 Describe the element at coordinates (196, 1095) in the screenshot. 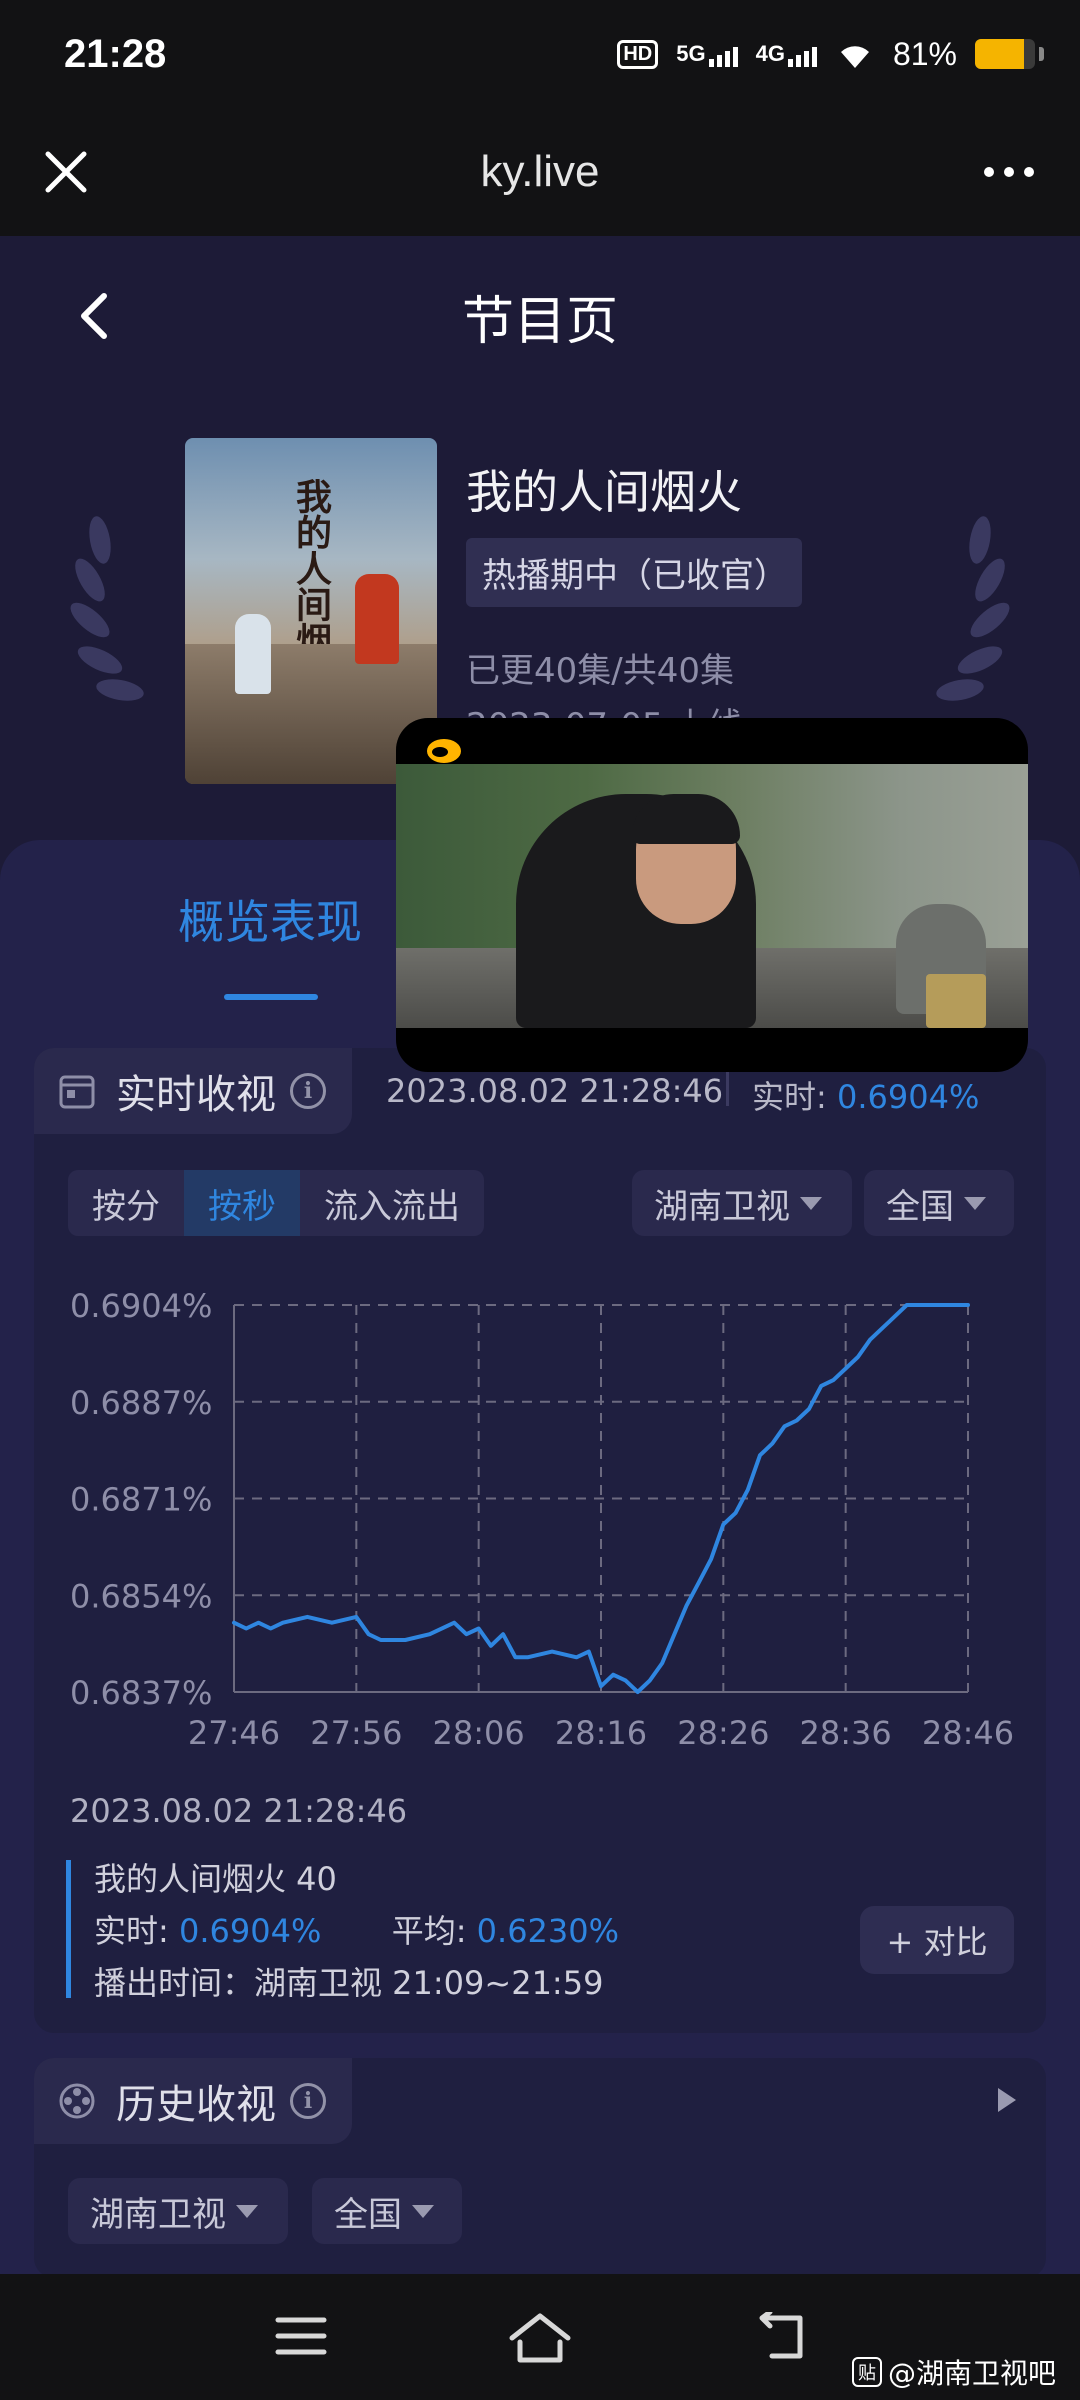

I see `realtime-heading-label: 实时收视` at that location.